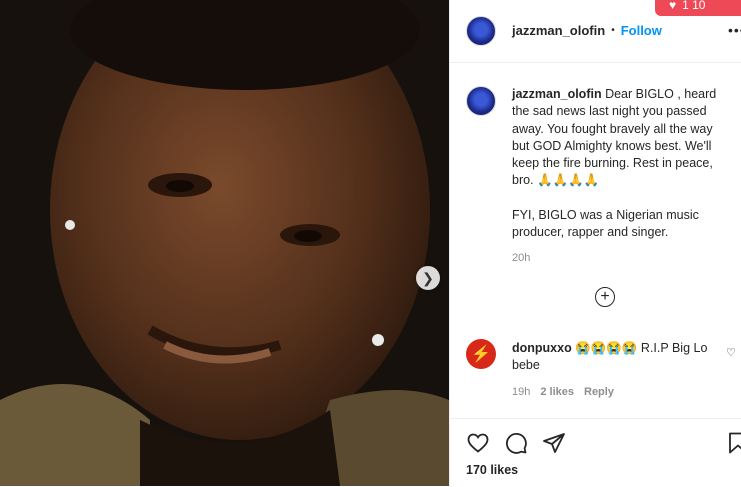 This screenshot has width=741, height=487. I want to click on commenter-avatar: ⚡, so click(481, 354).